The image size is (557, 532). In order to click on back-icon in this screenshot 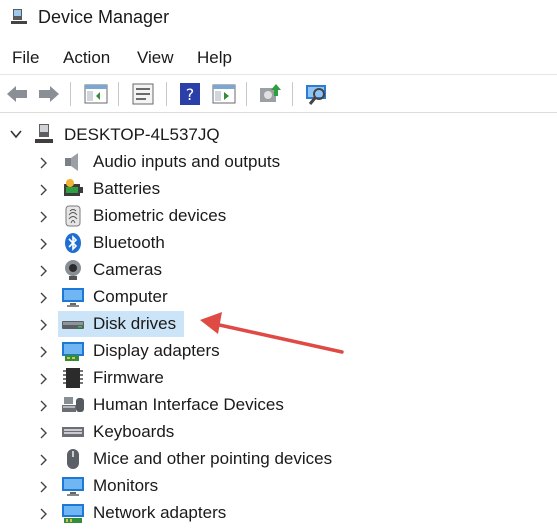, I will do `click(17, 94)`.